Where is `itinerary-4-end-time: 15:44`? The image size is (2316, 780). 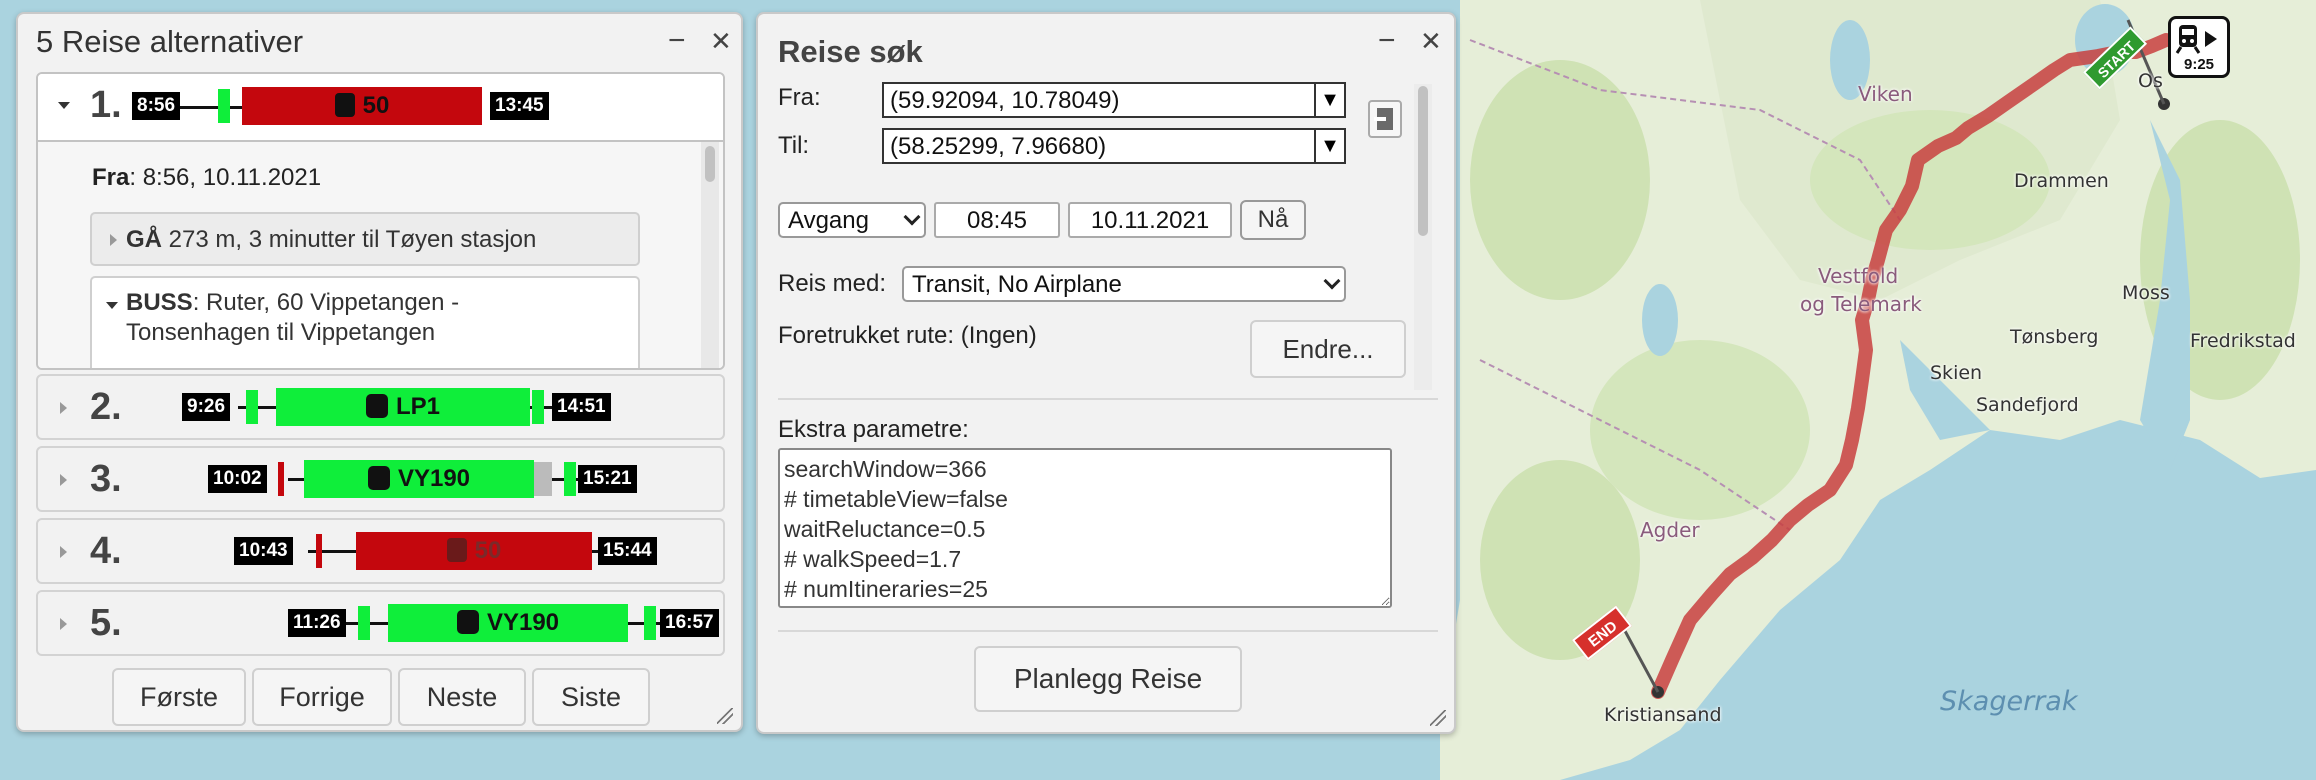 itinerary-4-end-time: 15:44 is located at coordinates (627, 551).